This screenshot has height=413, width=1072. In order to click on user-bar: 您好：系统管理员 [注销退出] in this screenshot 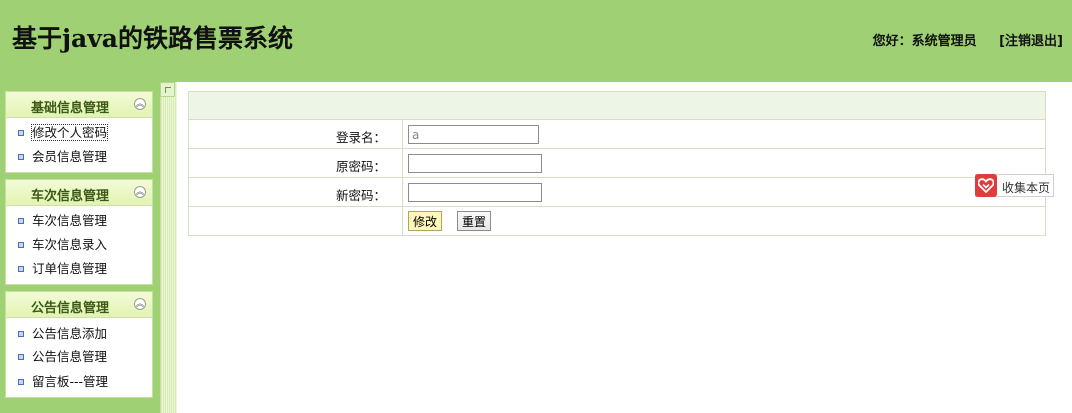, I will do `click(968, 39)`.